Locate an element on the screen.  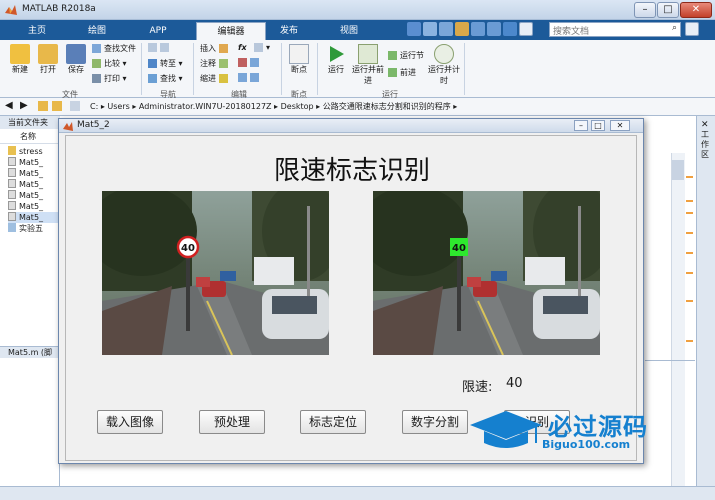
switch-windows-icon is located at coordinates (510, 29).